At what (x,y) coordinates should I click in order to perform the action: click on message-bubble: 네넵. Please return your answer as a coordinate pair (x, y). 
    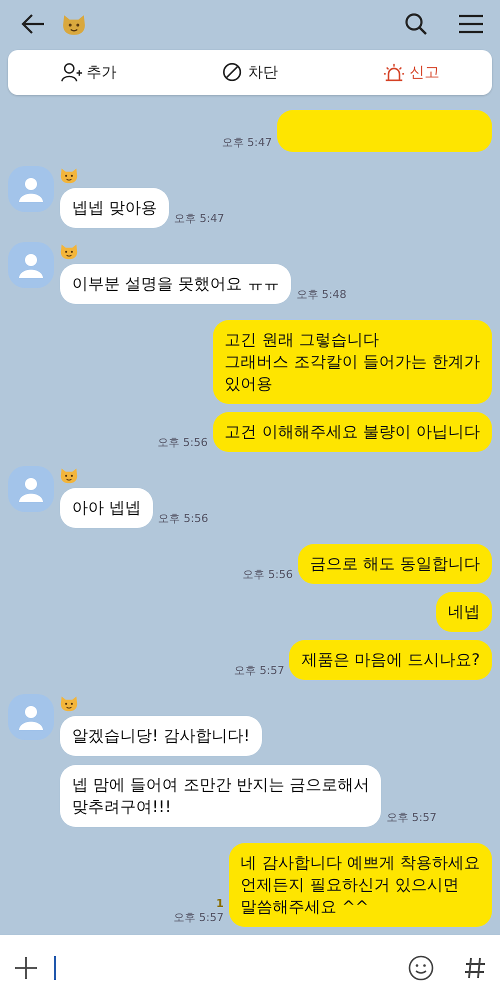
    Looking at the image, I should click on (464, 612).